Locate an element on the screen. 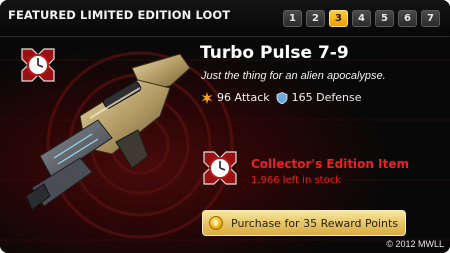 The height and width of the screenshot is (253, 450). item-stats: 96 Attack 165 Defense is located at coordinates (281, 97).